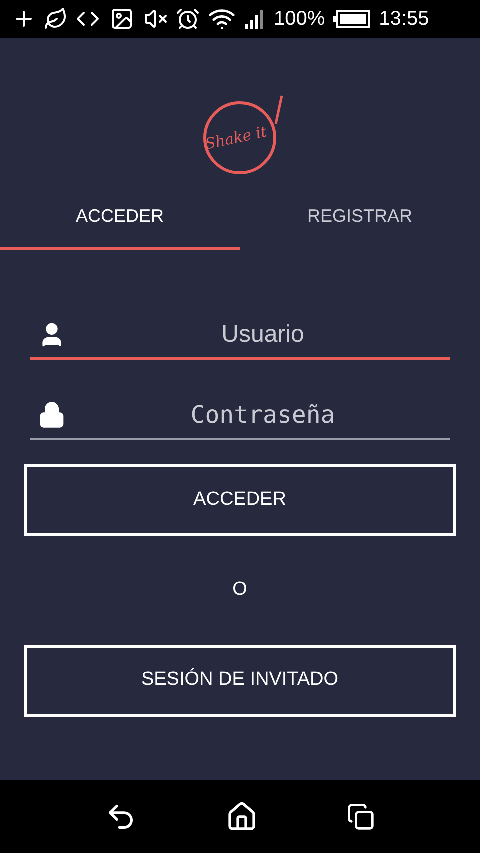 The width and height of the screenshot is (480, 853). What do you see at coordinates (188, 19) in the screenshot?
I see `alarm-icon` at bounding box center [188, 19].